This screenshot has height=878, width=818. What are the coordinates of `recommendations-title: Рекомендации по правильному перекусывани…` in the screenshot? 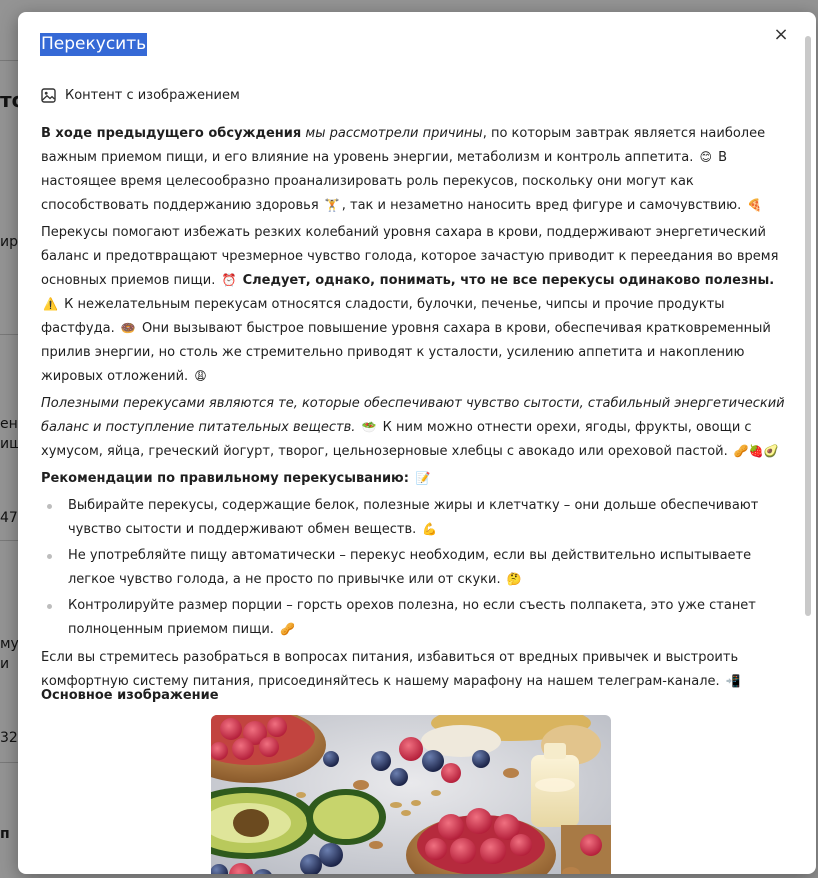 It's located at (225, 478).